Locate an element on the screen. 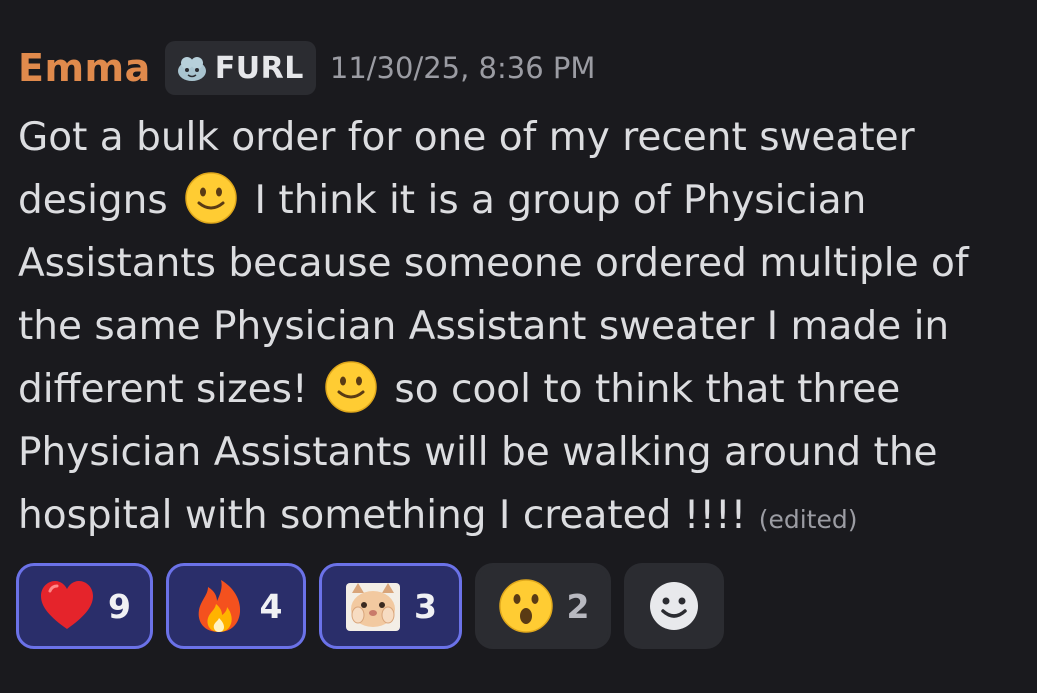  furl-badge-icon is located at coordinates (191, 69).